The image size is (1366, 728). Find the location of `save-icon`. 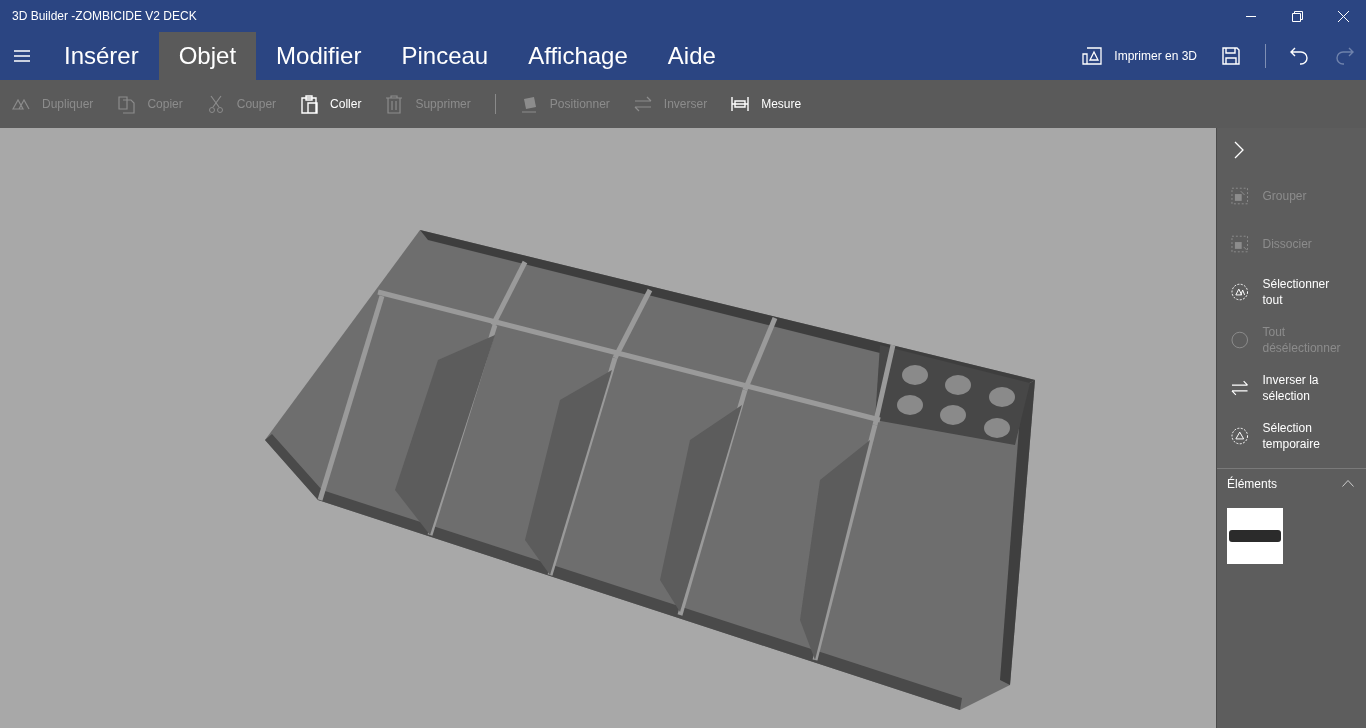

save-icon is located at coordinates (1231, 56).